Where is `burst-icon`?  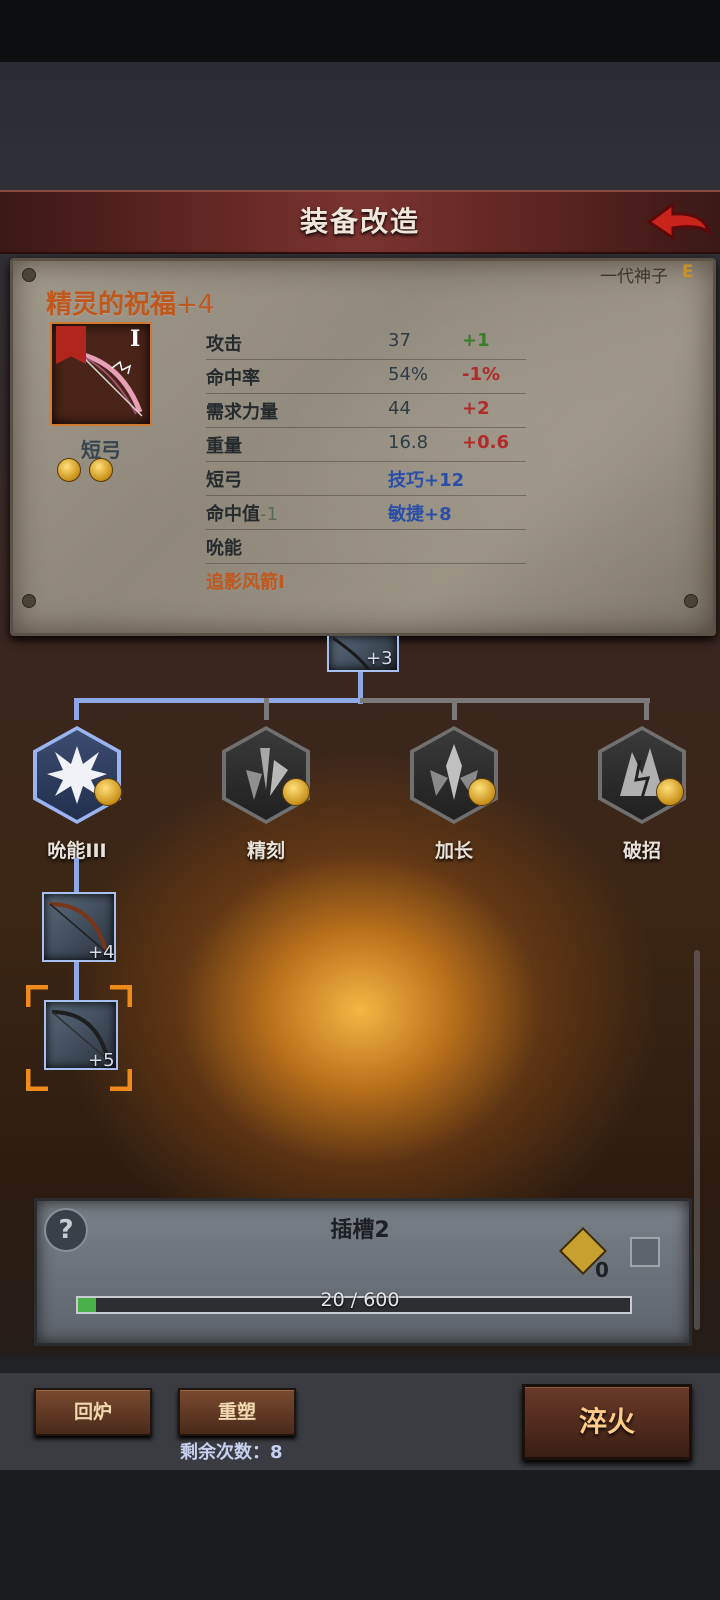
burst-icon is located at coordinates (77, 775).